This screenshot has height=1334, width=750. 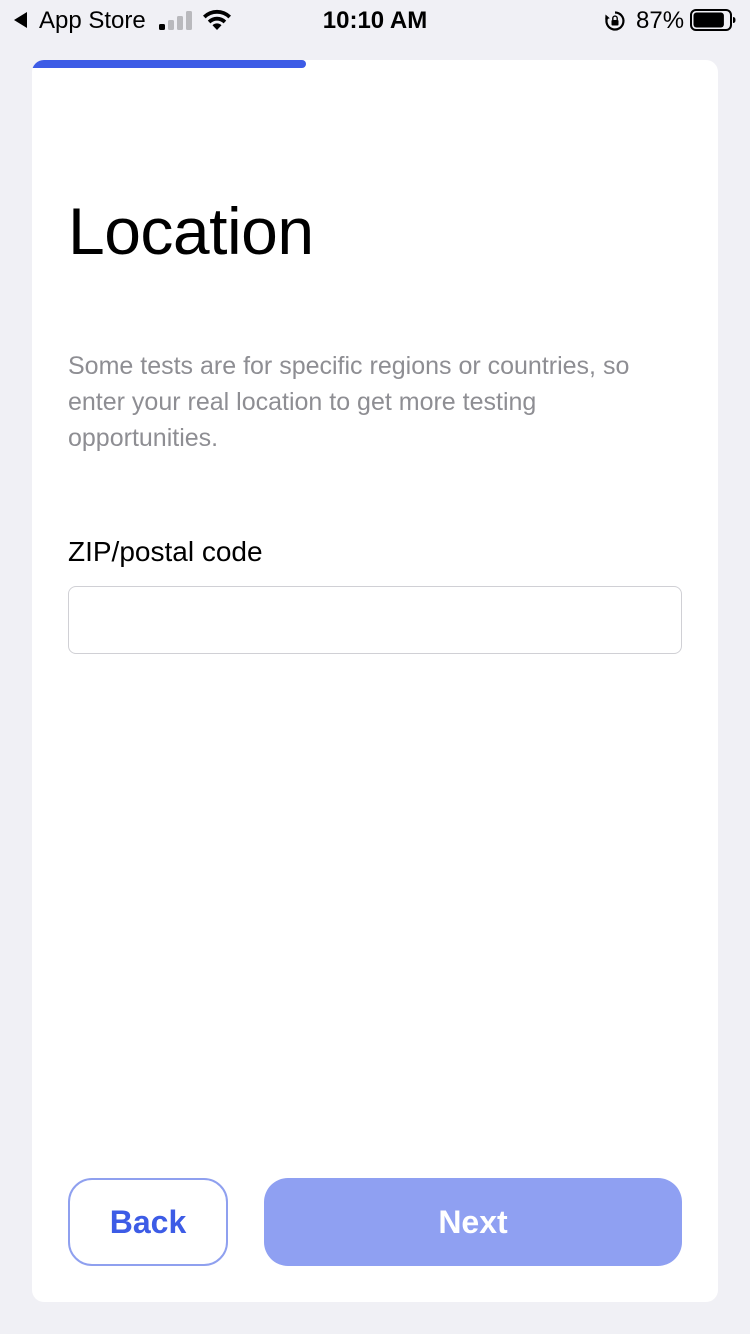 I want to click on progress-bar, so click(x=375, y=64).